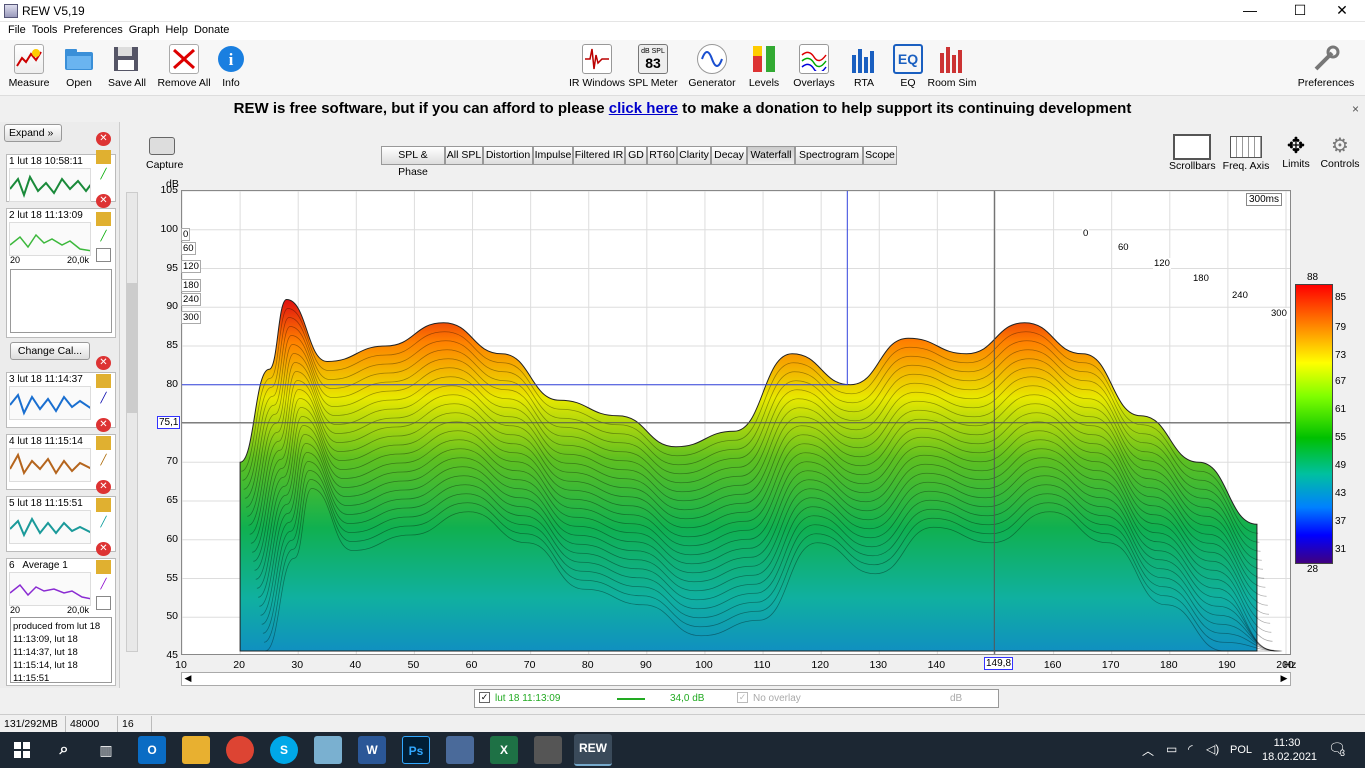 The width and height of the screenshot is (1365, 768). What do you see at coordinates (643, 108) in the screenshot?
I see `donate-link: click here` at bounding box center [643, 108].